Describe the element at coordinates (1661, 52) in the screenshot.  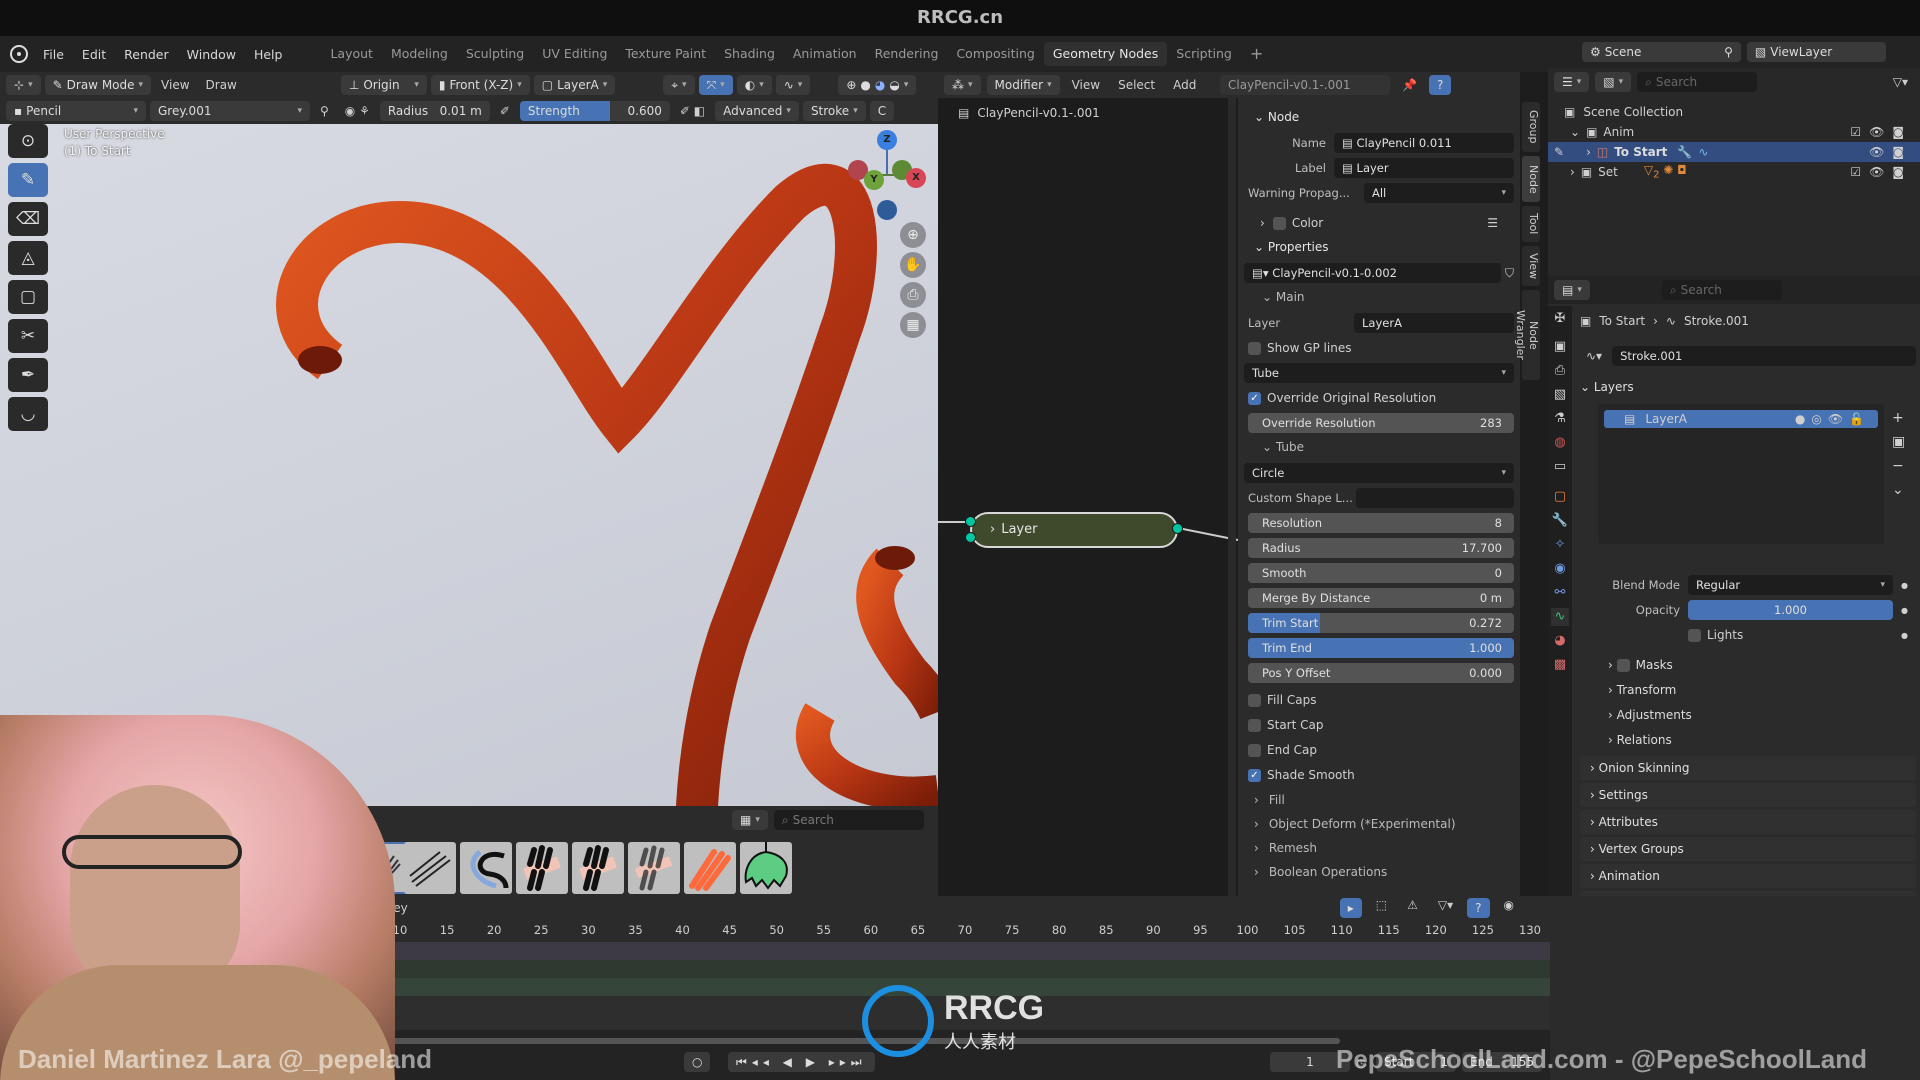
I see `scene-selector: ⚙ Scene ⚲` at that location.